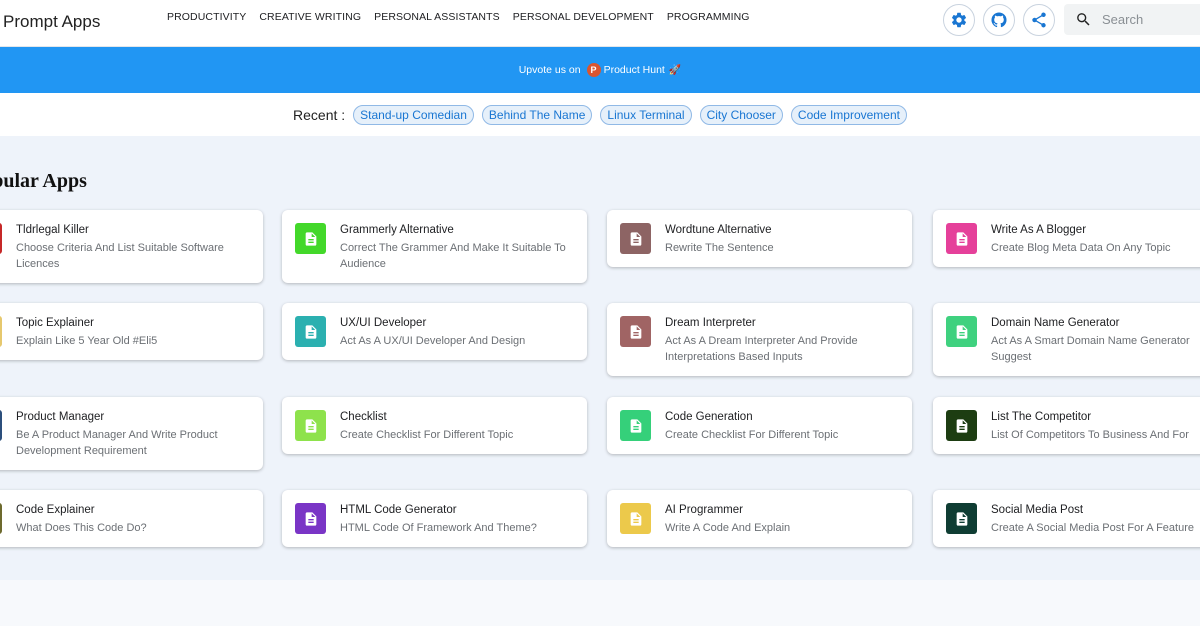 The width and height of the screenshot is (1200, 626). I want to click on recent-chip: Linux Terminal, so click(646, 114).